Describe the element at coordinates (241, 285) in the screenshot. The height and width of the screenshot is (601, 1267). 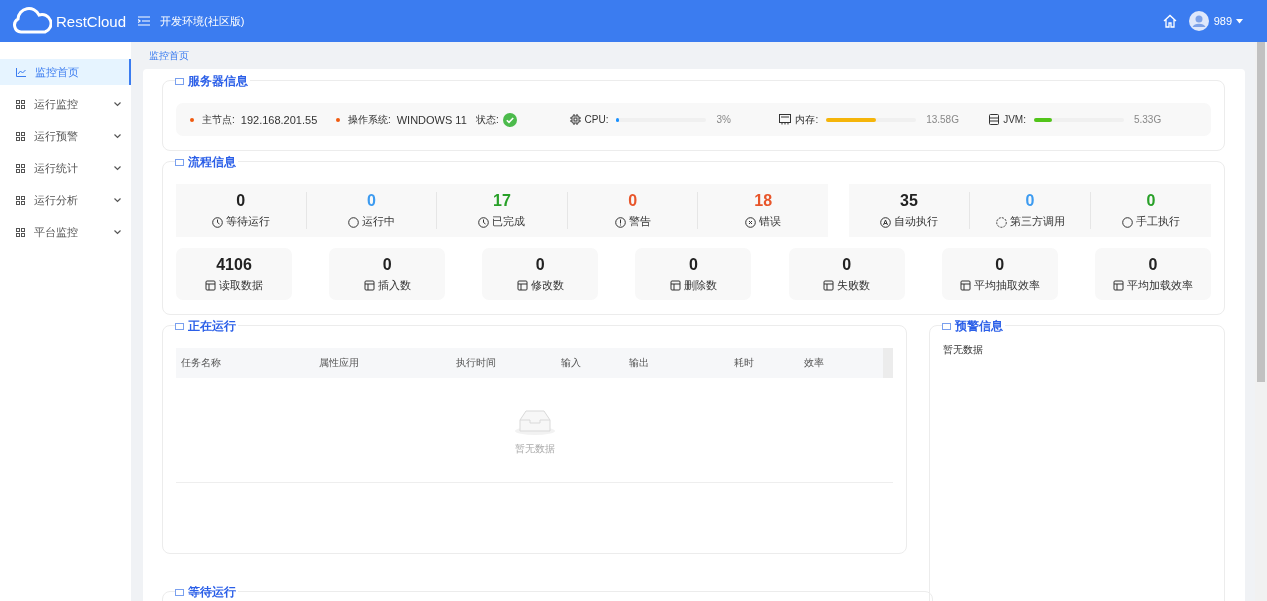
I see `counter-label: 读取数据` at that location.